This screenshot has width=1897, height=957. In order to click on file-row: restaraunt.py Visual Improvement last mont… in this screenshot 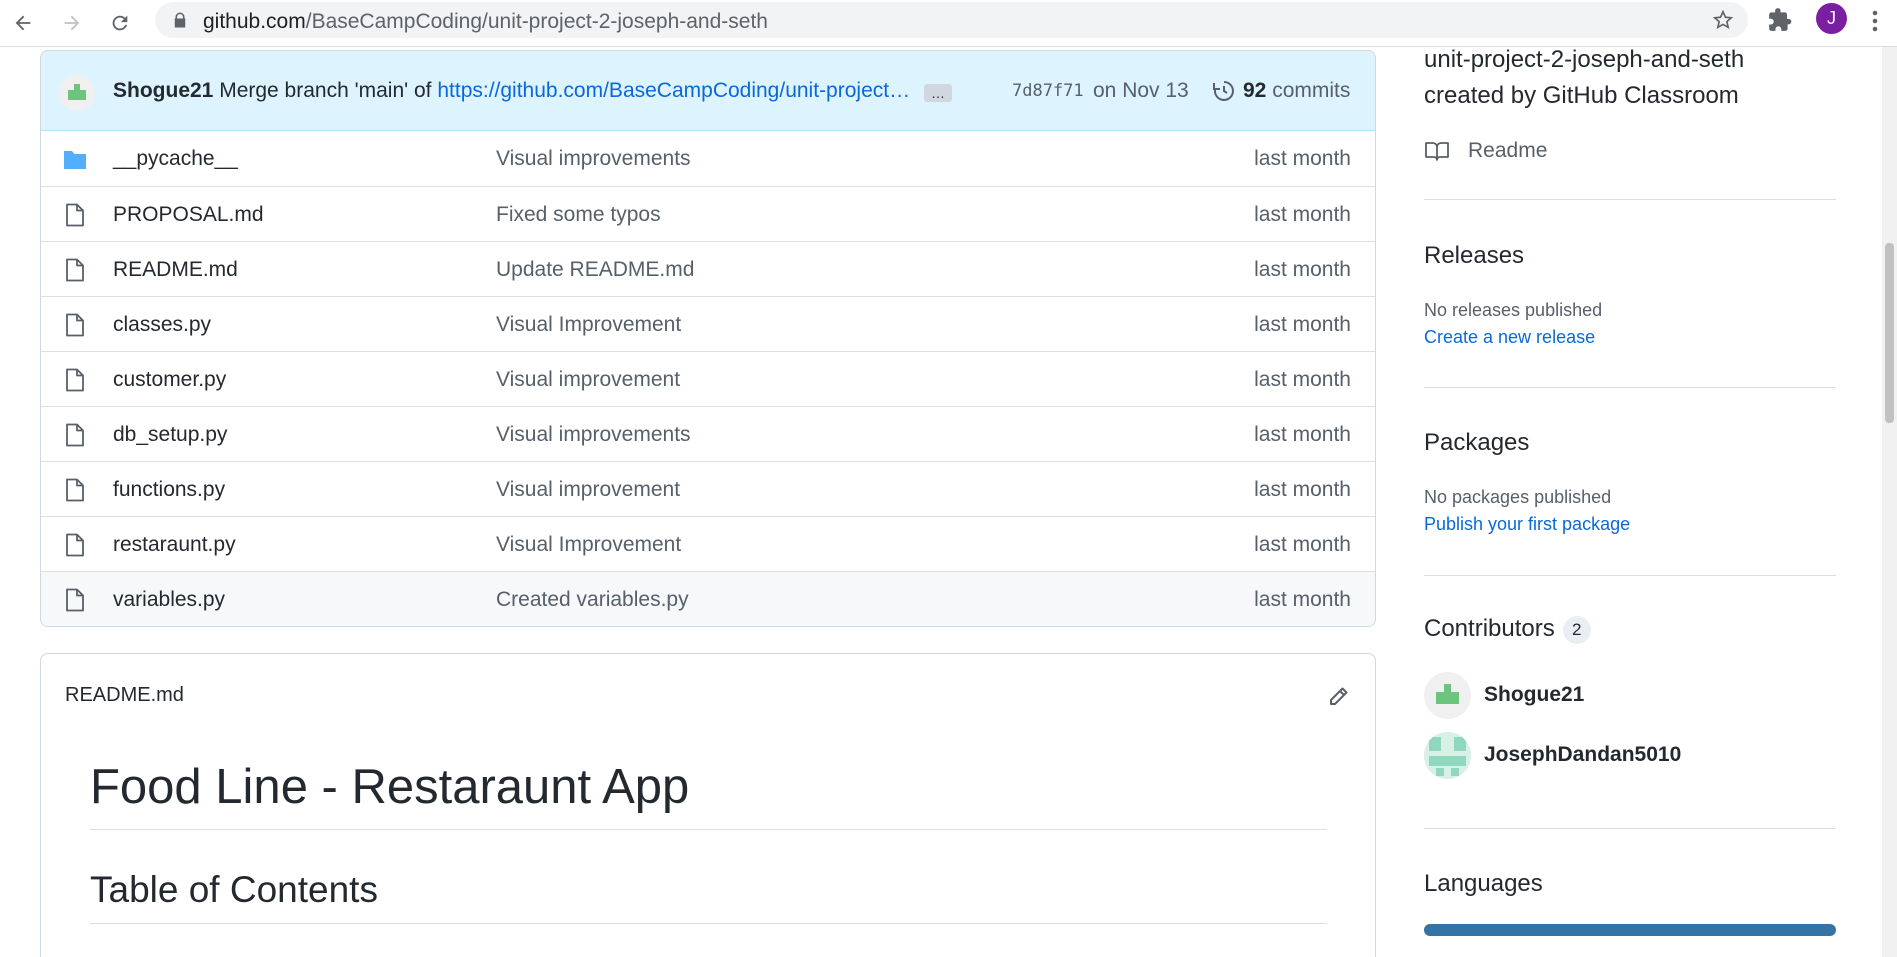, I will do `click(708, 543)`.